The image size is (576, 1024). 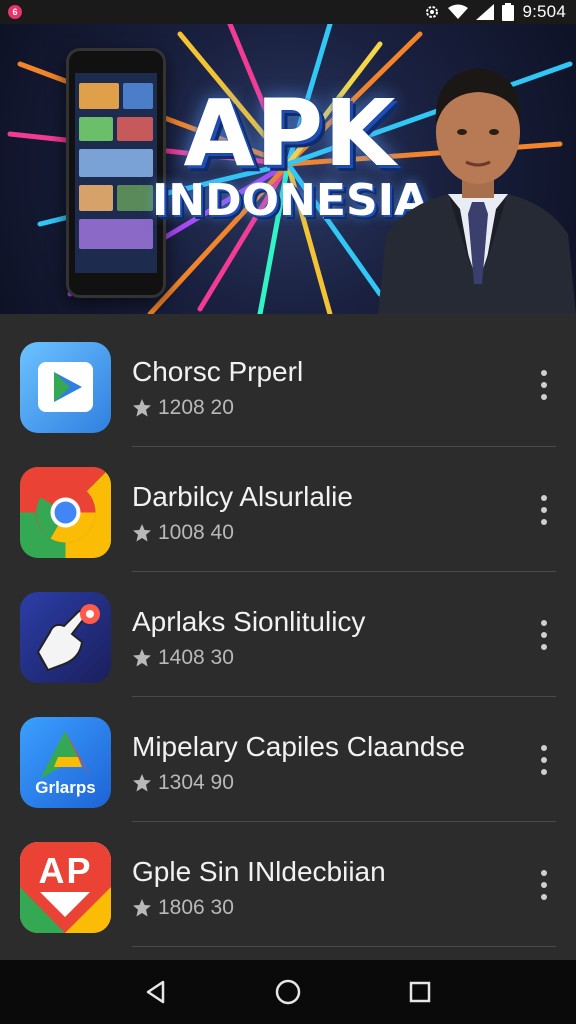 What do you see at coordinates (183, 533) in the screenshot?
I see `app-rating: 1008 40` at bounding box center [183, 533].